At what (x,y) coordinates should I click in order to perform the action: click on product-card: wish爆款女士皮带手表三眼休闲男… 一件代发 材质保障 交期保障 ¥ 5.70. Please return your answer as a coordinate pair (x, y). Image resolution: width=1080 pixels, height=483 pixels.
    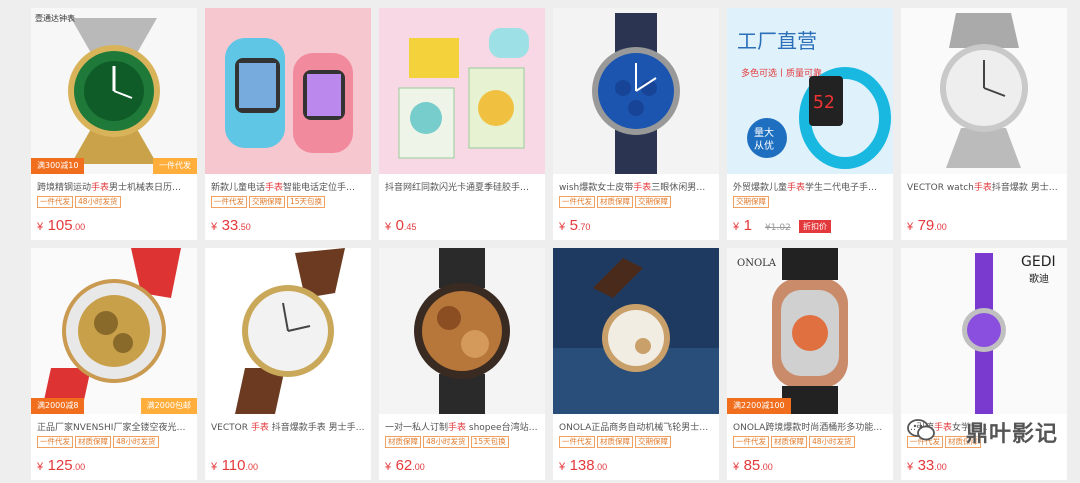
    Looking at the image, I should click on (636, 124).